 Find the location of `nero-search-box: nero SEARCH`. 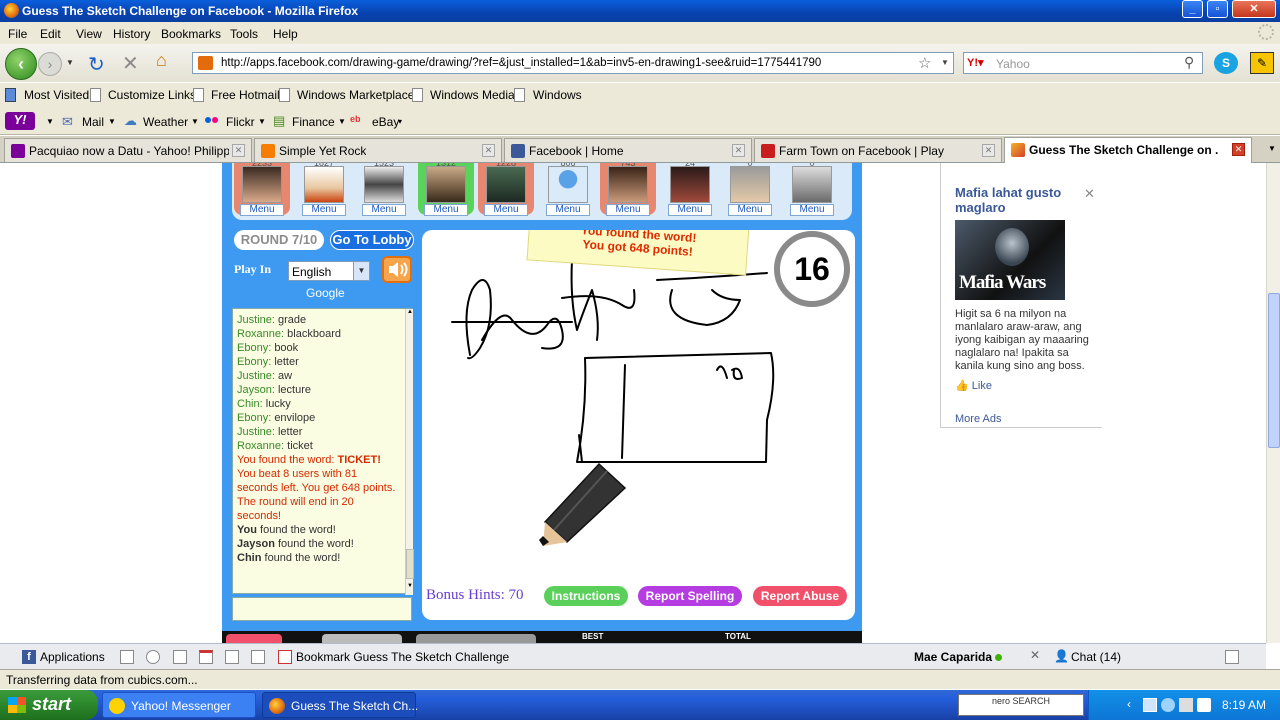

nero-search-box: nero SEARCH is located at coordinates (1021, 705).